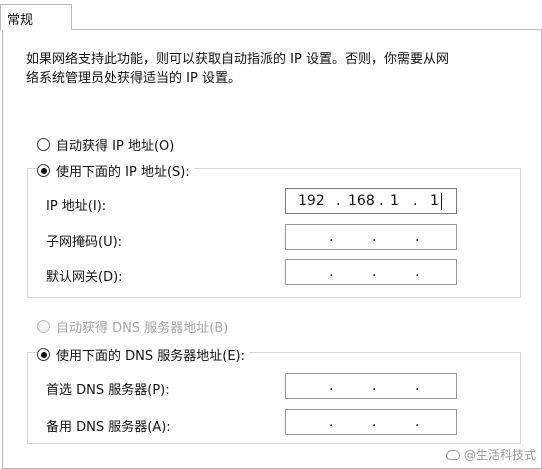 The height and width of the screenshot is (469, 542). I want to click on ip-octet-1: 192, so click(311, 201).